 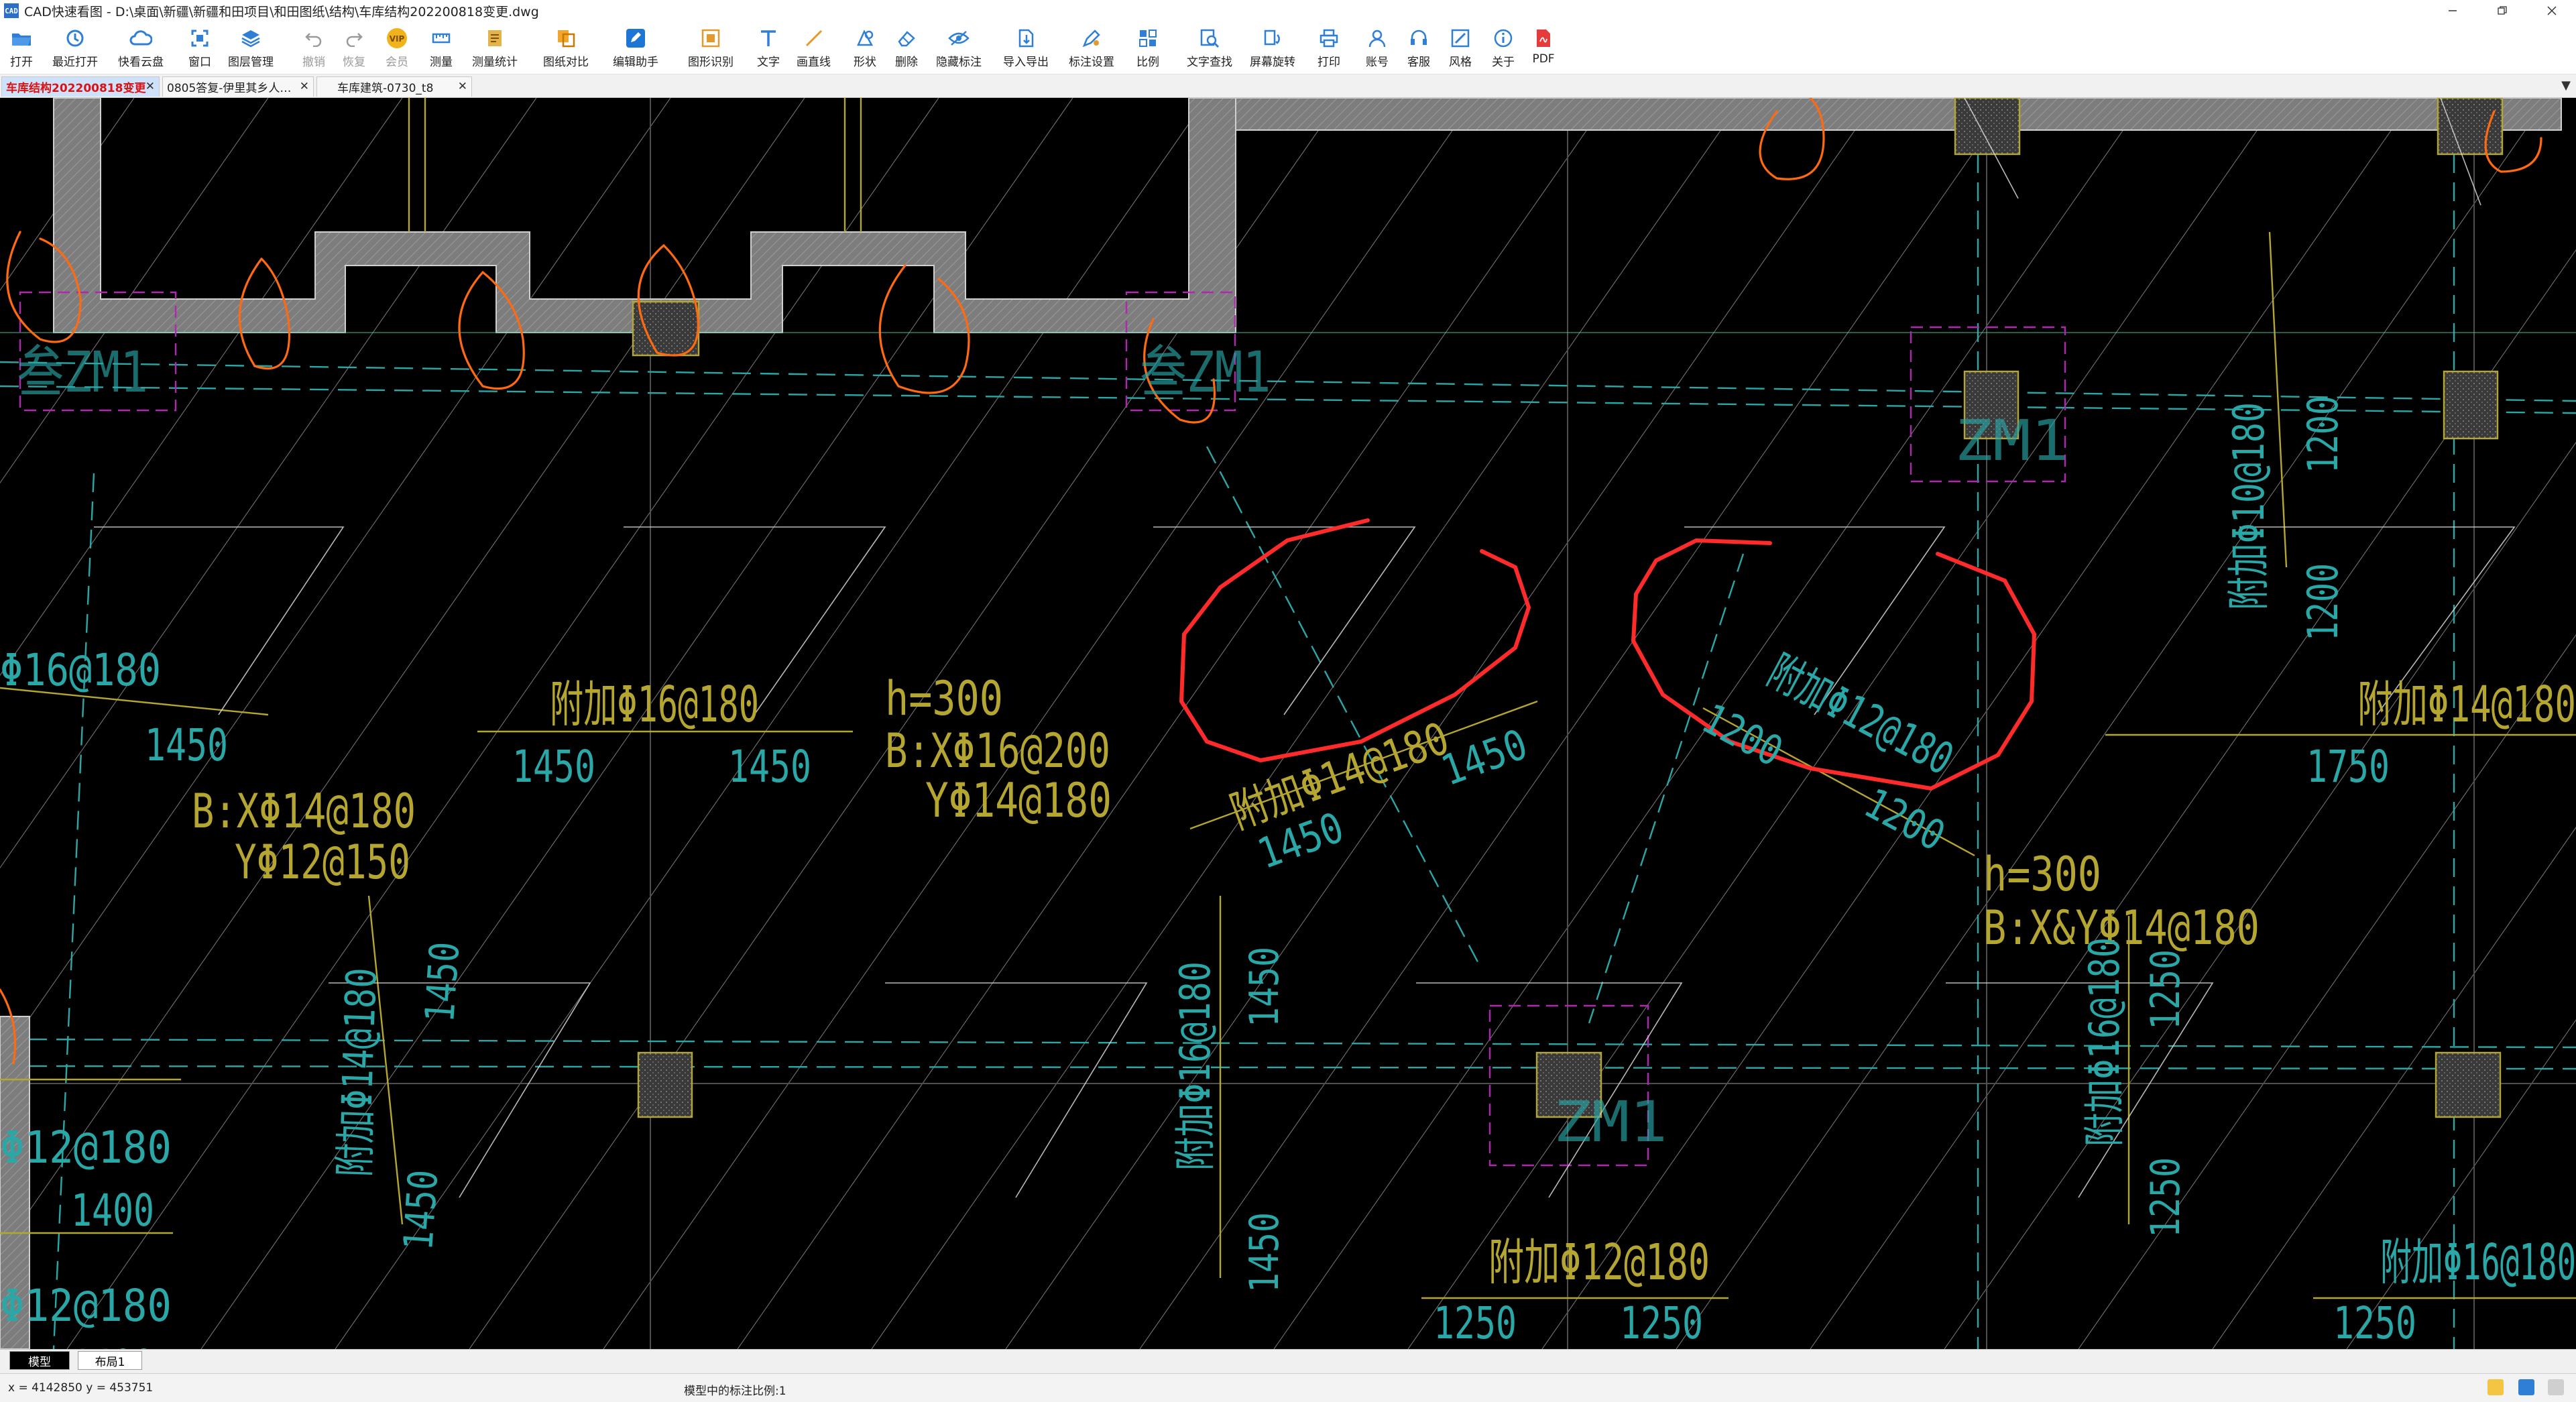 What do you see at coordinates (394, 86) in the screenshot?
I see `tab-document-3: 车库建筑-0730_t8 ✕` at bounding box center [394, 86].